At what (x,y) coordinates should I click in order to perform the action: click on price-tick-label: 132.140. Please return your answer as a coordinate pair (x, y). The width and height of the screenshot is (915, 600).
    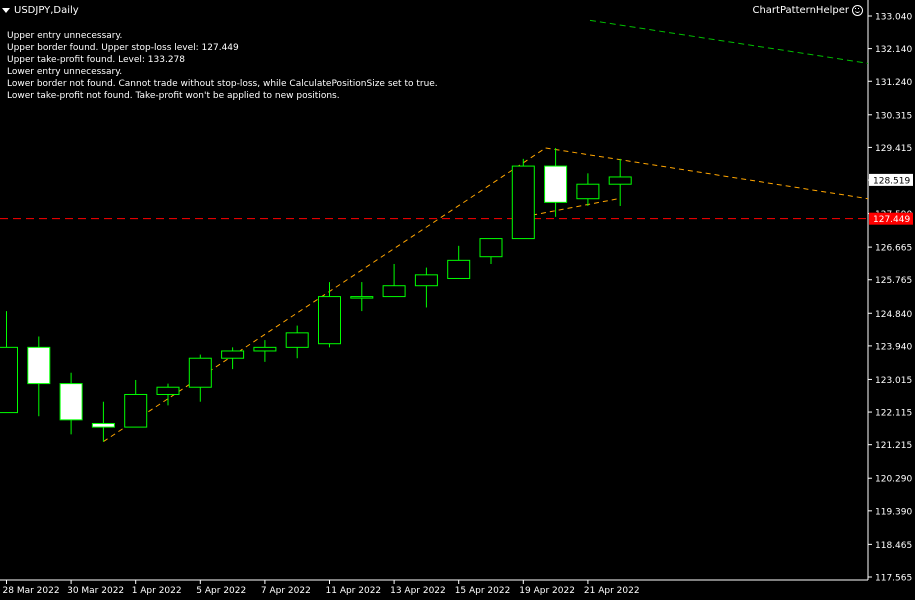
    Looking at the image, I should click on (893, 50).